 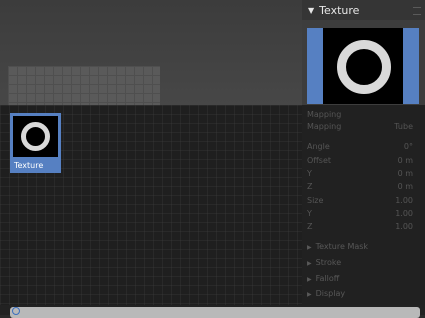 I want to click on dim-section-stroke: ▶ Stroke, so click(x=324, y=262).